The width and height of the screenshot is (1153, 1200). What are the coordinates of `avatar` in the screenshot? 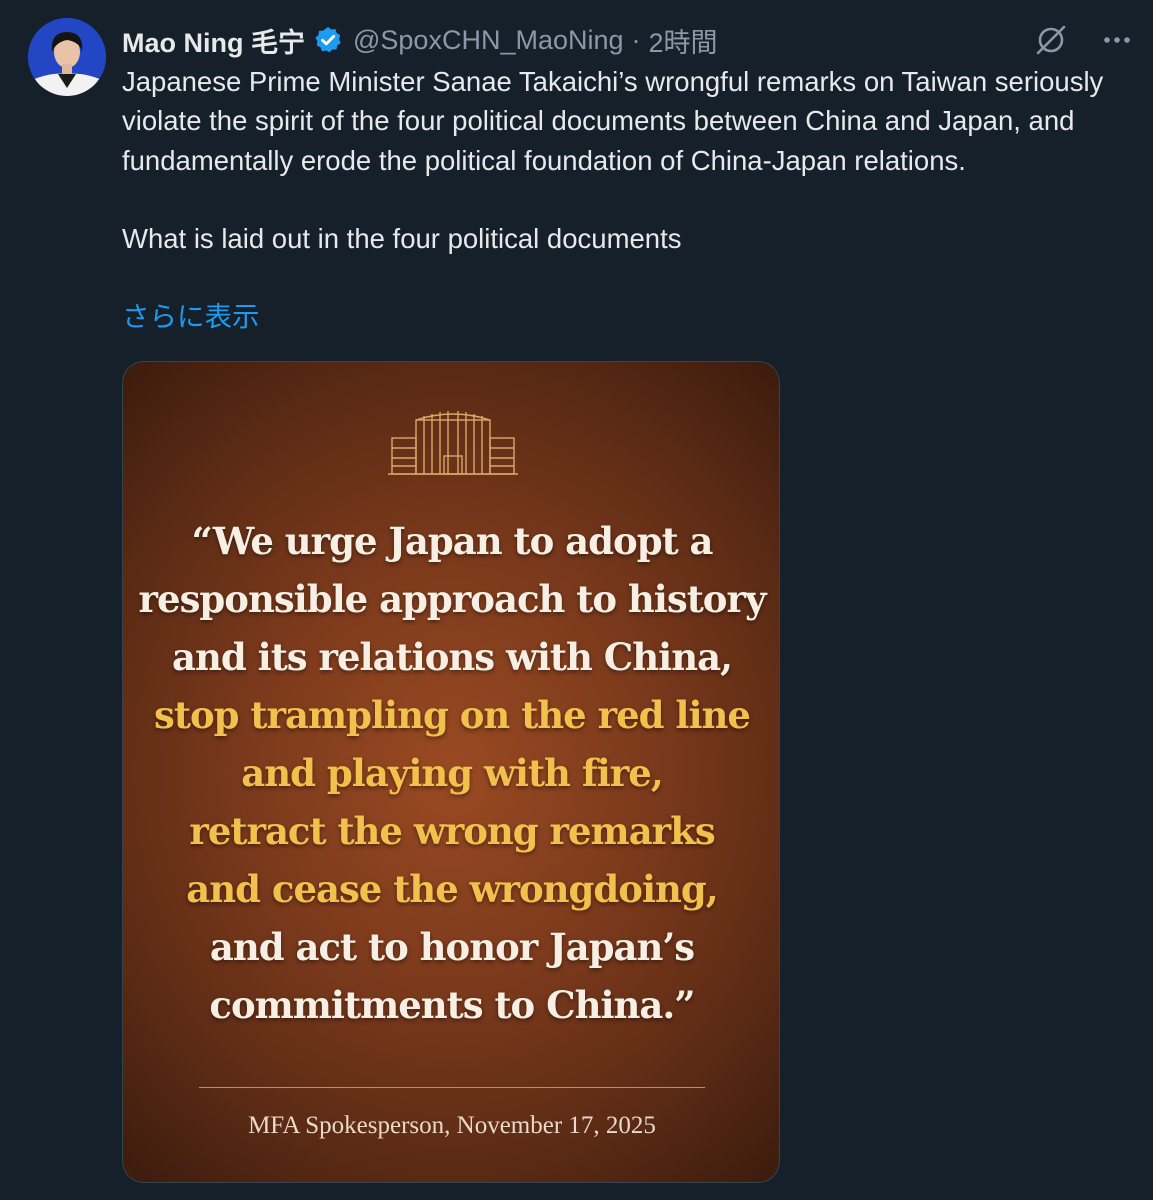 It's located at (67, 57).